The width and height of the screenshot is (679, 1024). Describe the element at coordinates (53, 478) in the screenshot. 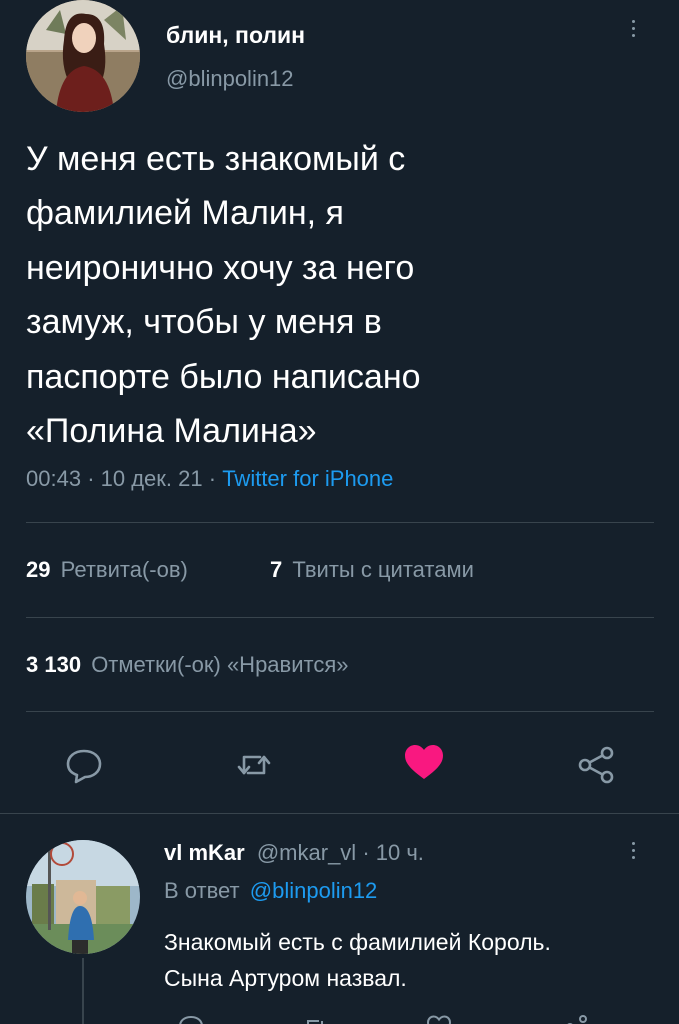

I see `tweet-time: 00:43` at that location.